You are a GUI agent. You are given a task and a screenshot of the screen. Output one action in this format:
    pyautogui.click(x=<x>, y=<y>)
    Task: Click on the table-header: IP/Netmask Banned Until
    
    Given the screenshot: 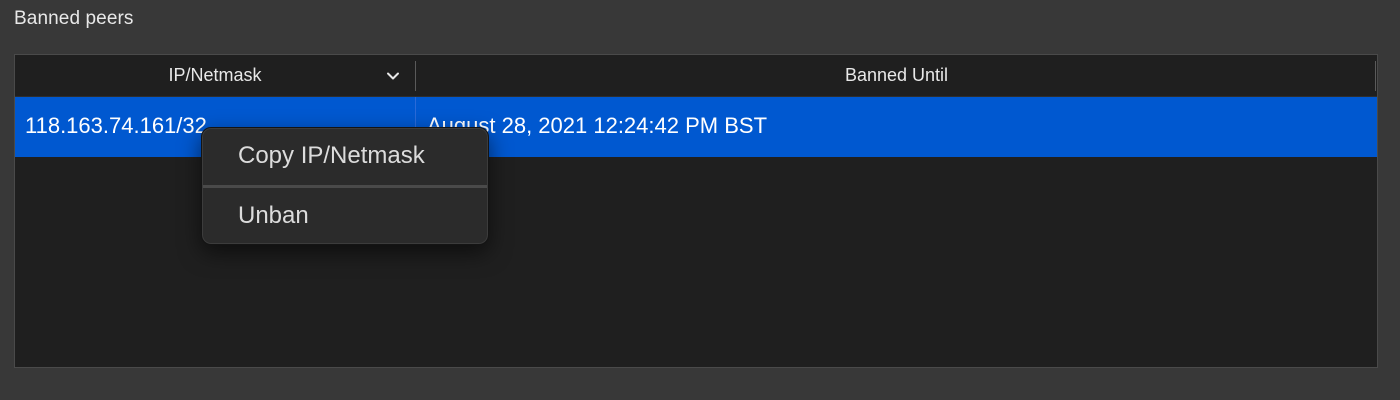 What is the action you would take?
    pyautogui.click(x=696, y=76)
    